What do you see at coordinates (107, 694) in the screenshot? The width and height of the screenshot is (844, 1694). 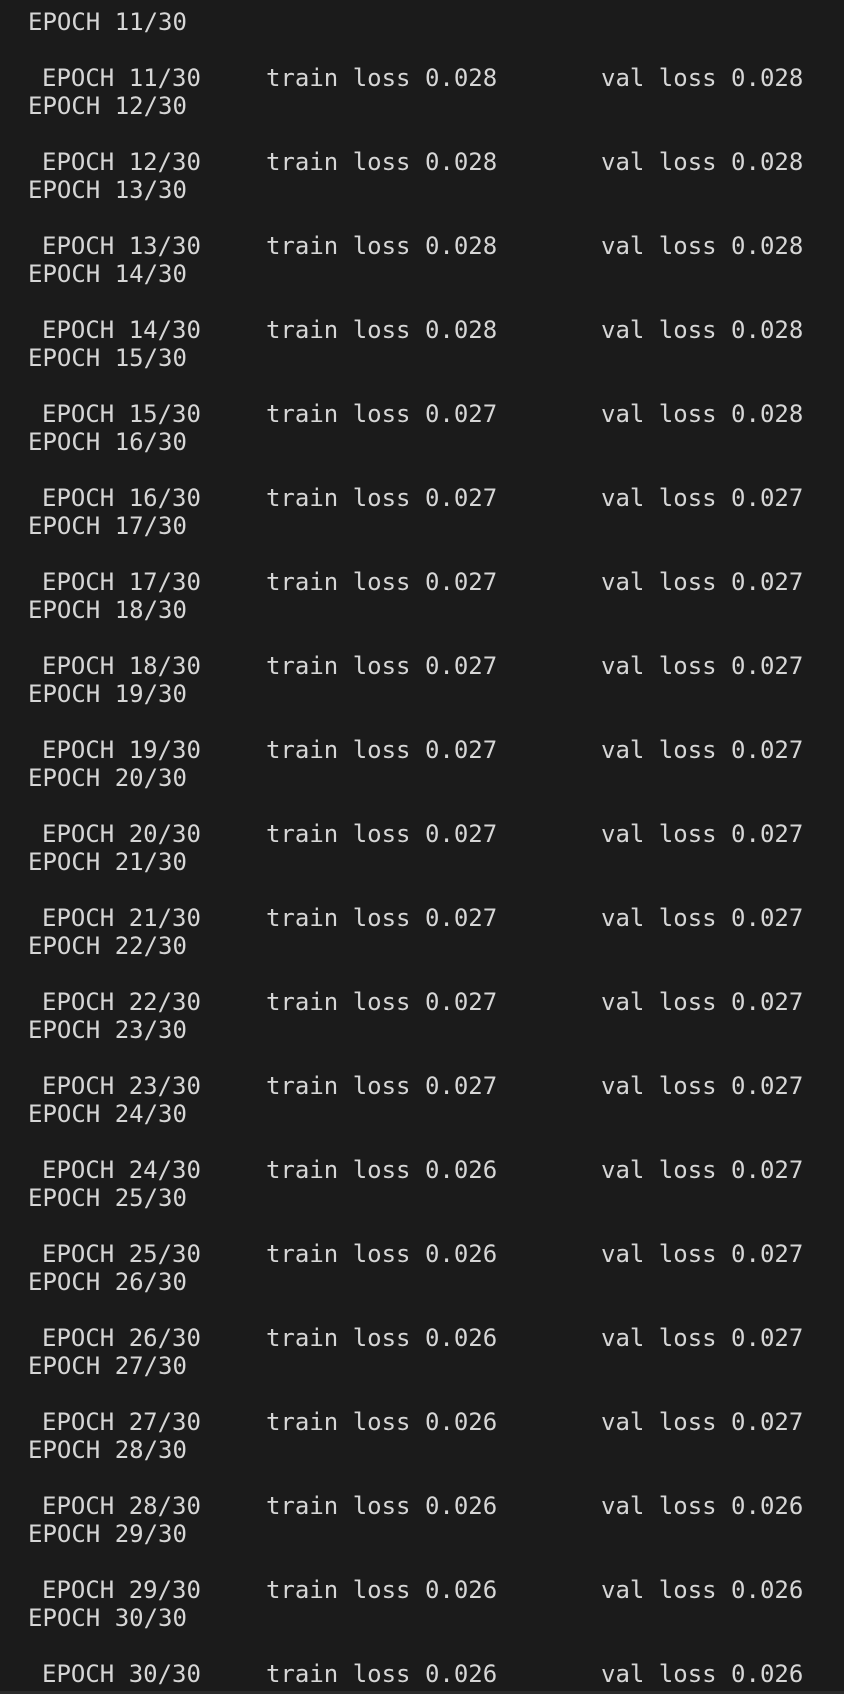 I see `epoch-header: EPOCH 19/30` at bounding box center [107, 694].